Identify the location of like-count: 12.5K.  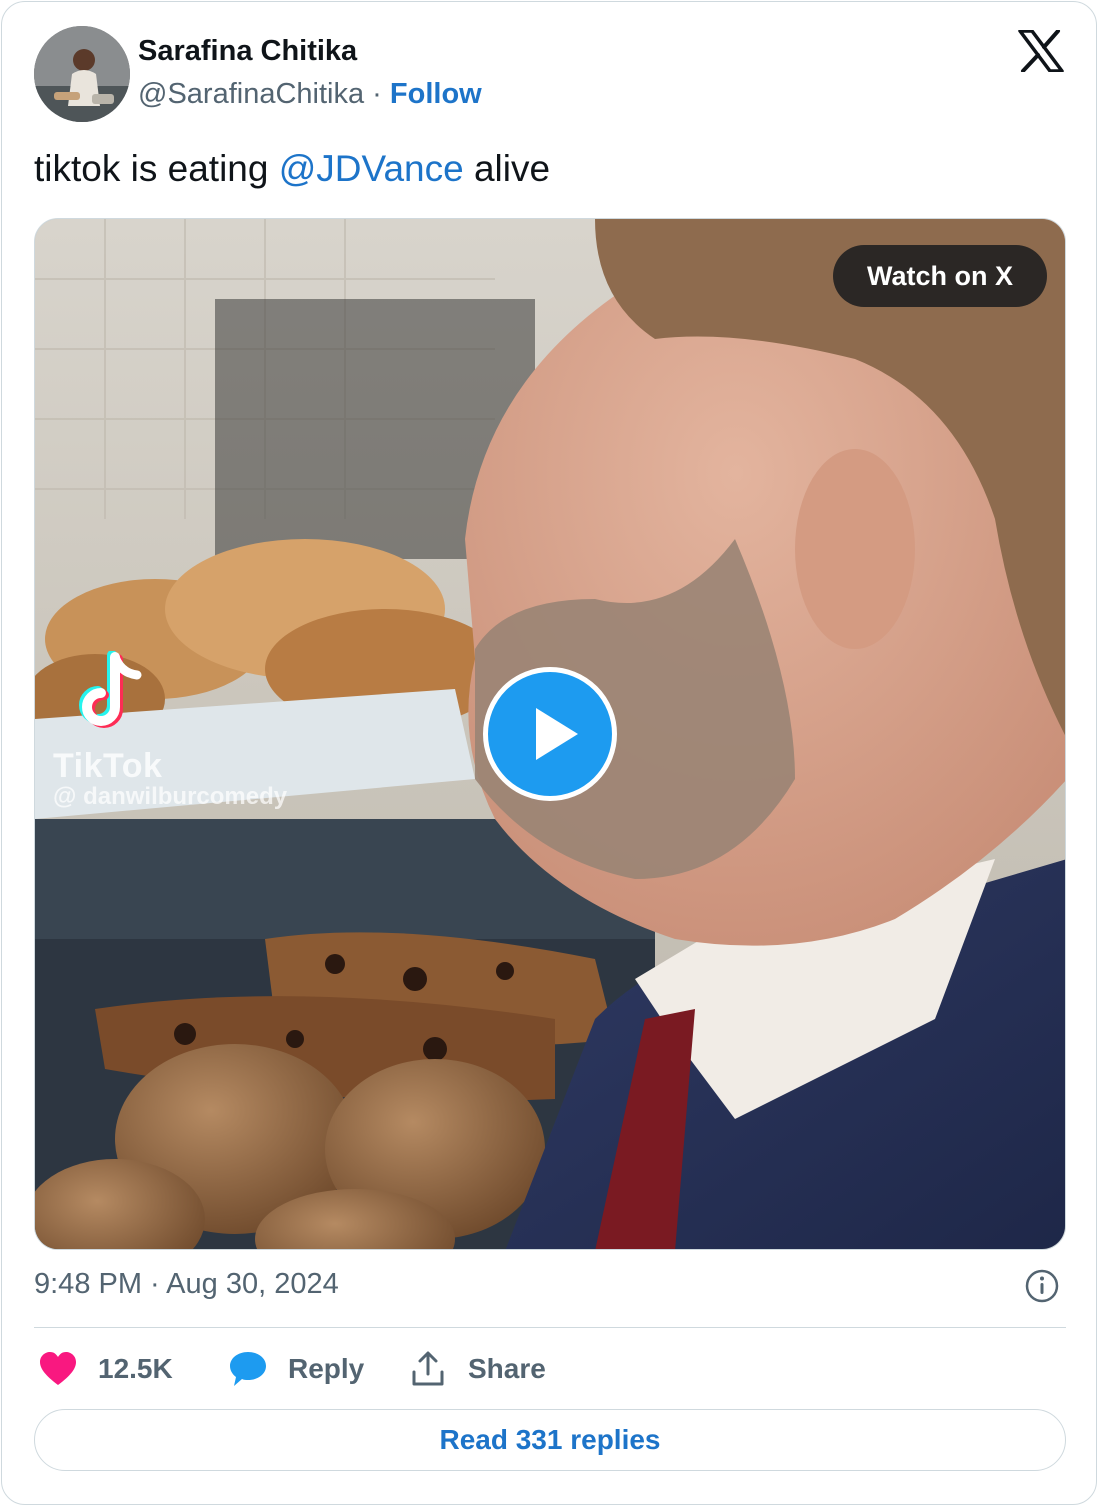
(135, 1368).